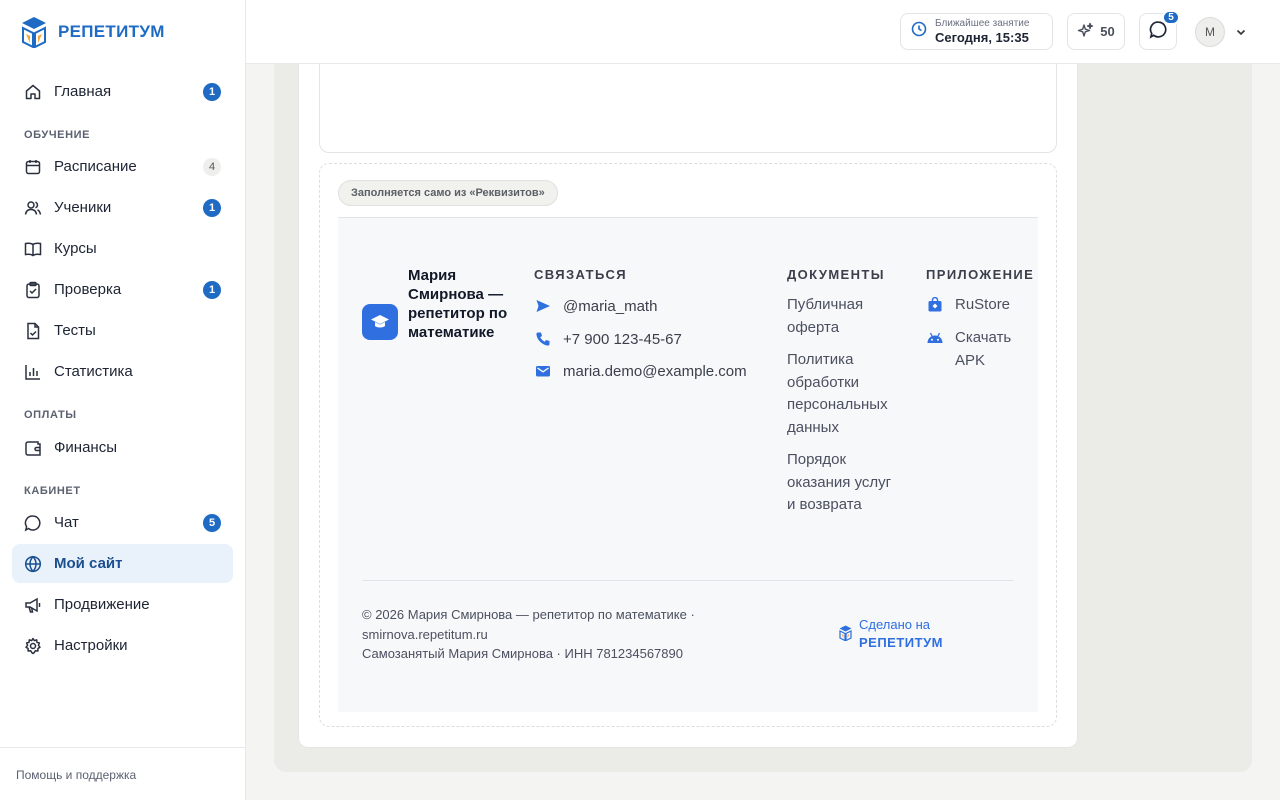 Image resolution: width=1280 pixels, height=800 pixels. What do you see at coordinates (83, 207) in the screenshot?
I see `sidebar-item-label: Ученики` at bounding box center [83, 207].